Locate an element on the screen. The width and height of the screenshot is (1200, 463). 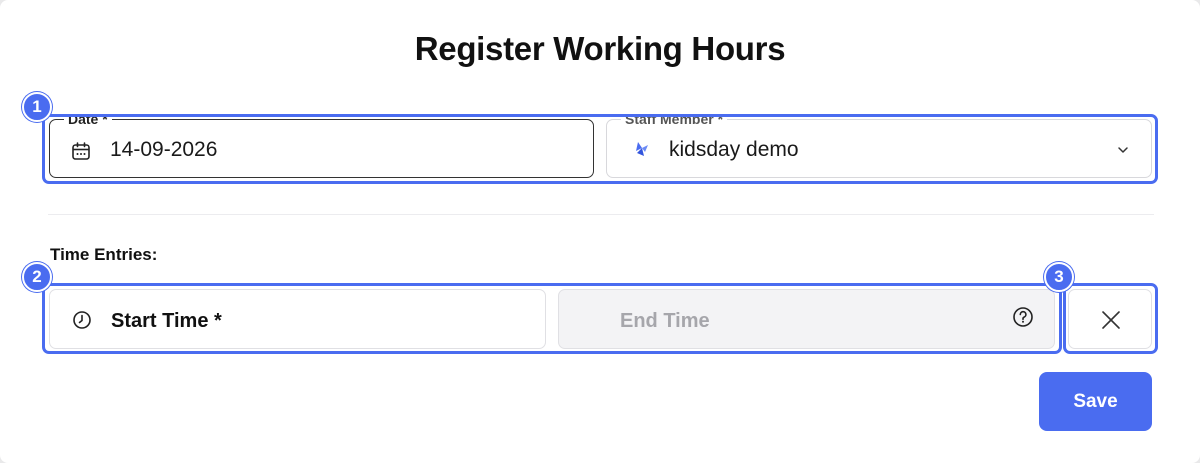
annotation-badge-1: 1 is located at coordinates (37, 107).